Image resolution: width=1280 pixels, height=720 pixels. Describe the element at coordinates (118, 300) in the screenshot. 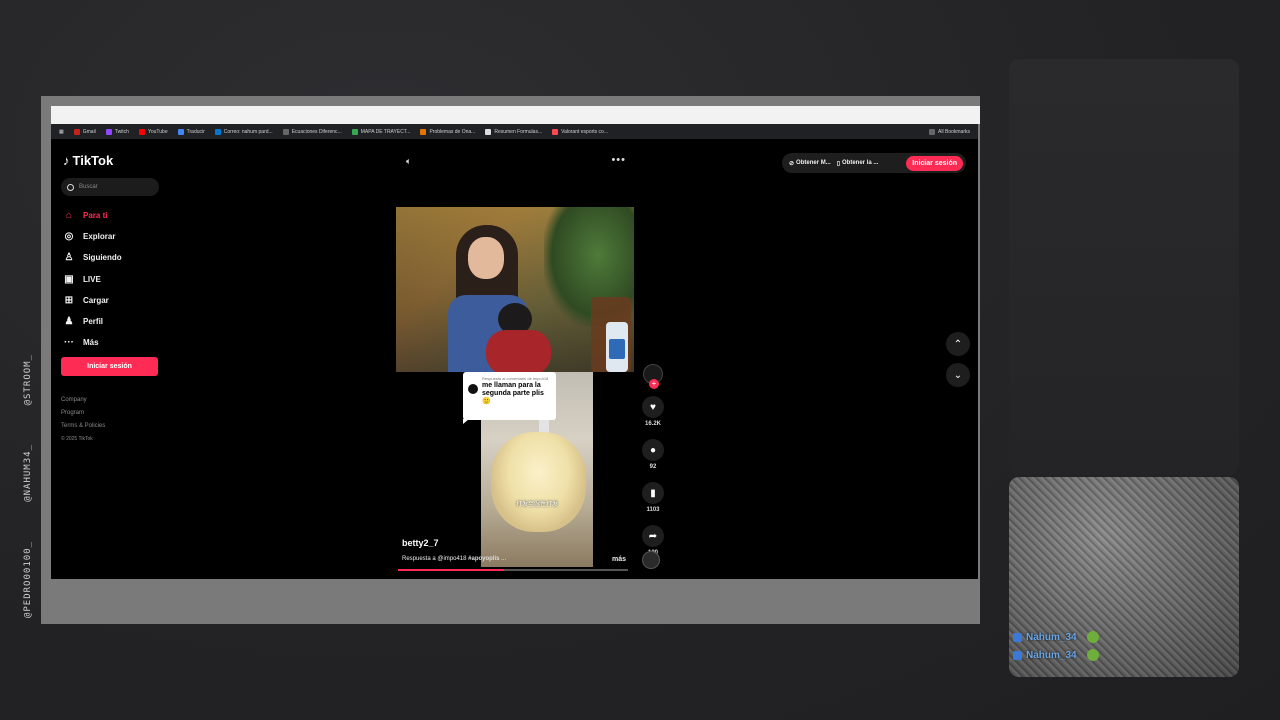

I see `sidebar-item-cargar: ⊞ Cargar` at that location.